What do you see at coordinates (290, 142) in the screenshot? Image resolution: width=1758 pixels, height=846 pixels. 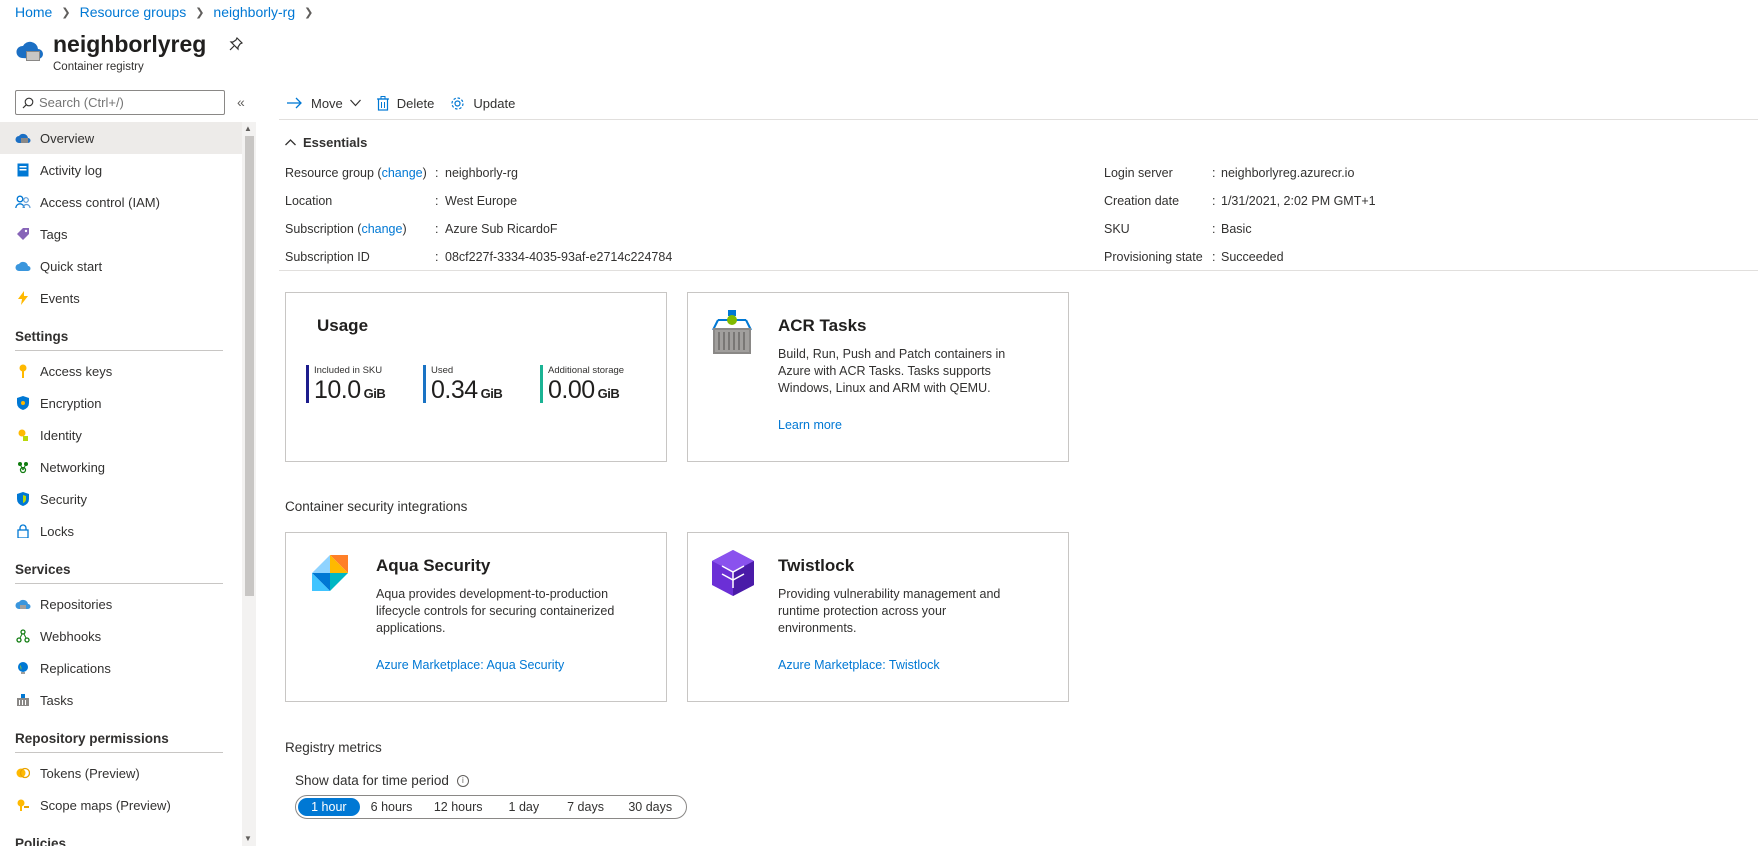 I see `chevron-up-icon` at bounding box center [290, 142].